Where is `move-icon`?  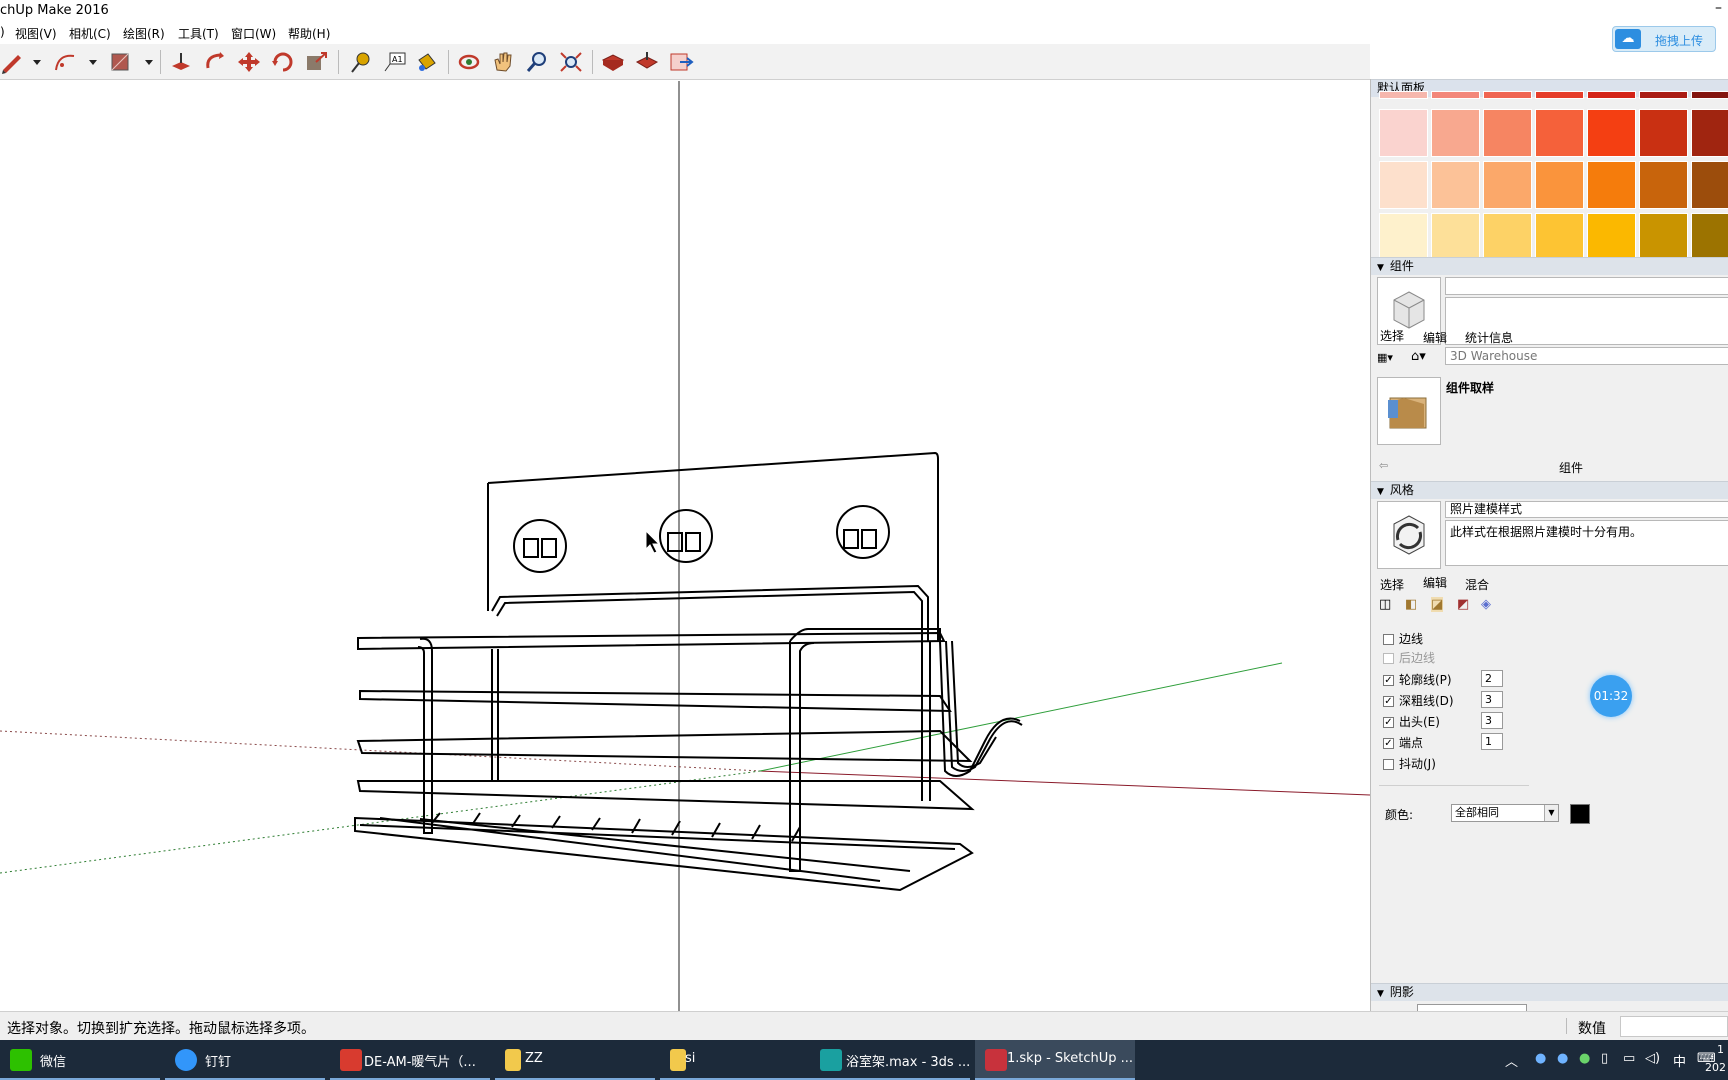 move-icon is located at coordinates (249, 62).